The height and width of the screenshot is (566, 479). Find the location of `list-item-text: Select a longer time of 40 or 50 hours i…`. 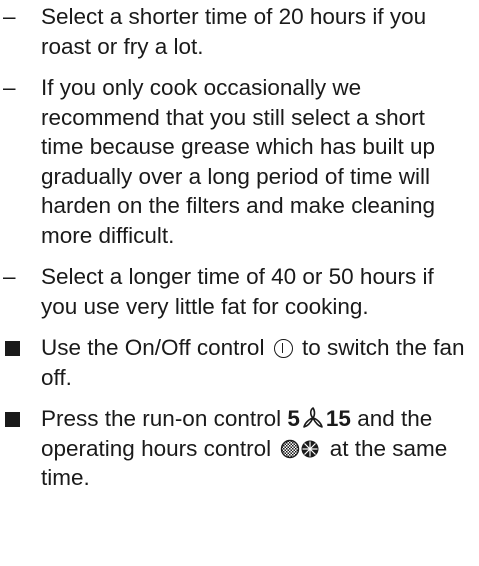

list-item-text: Select a longer time of 40 or 50 hours i… is located at coordinates (237, 291).